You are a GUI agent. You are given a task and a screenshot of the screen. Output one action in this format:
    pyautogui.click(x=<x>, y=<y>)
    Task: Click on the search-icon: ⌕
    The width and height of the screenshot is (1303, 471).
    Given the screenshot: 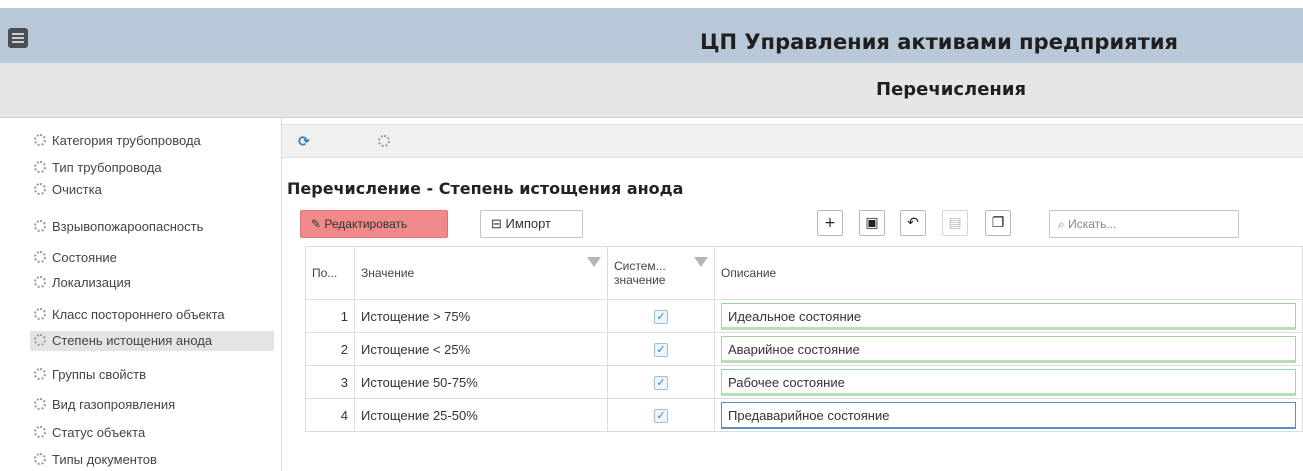 What is the action you would take?
    pyautogui.click(x=1061, y=224)
    